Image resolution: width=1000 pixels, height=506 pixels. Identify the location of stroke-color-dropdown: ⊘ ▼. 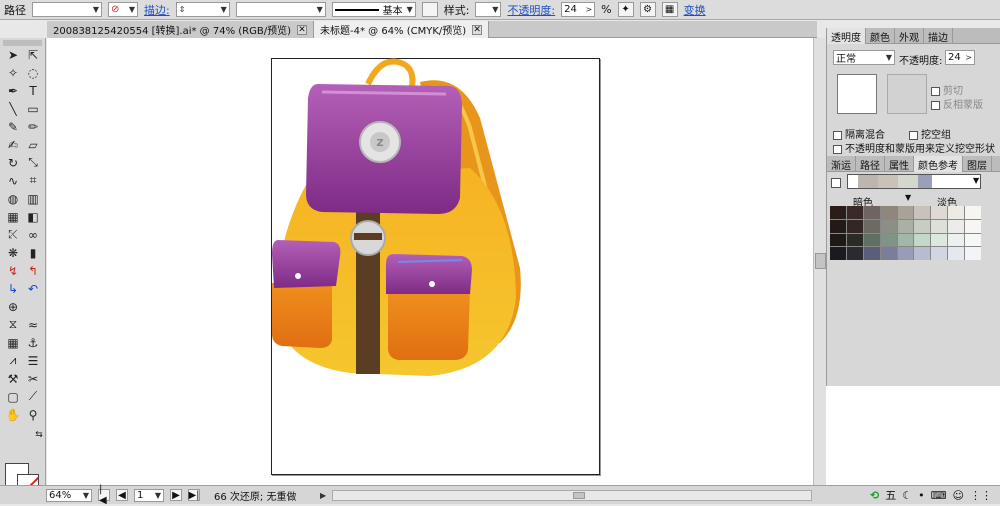
(123, 9).